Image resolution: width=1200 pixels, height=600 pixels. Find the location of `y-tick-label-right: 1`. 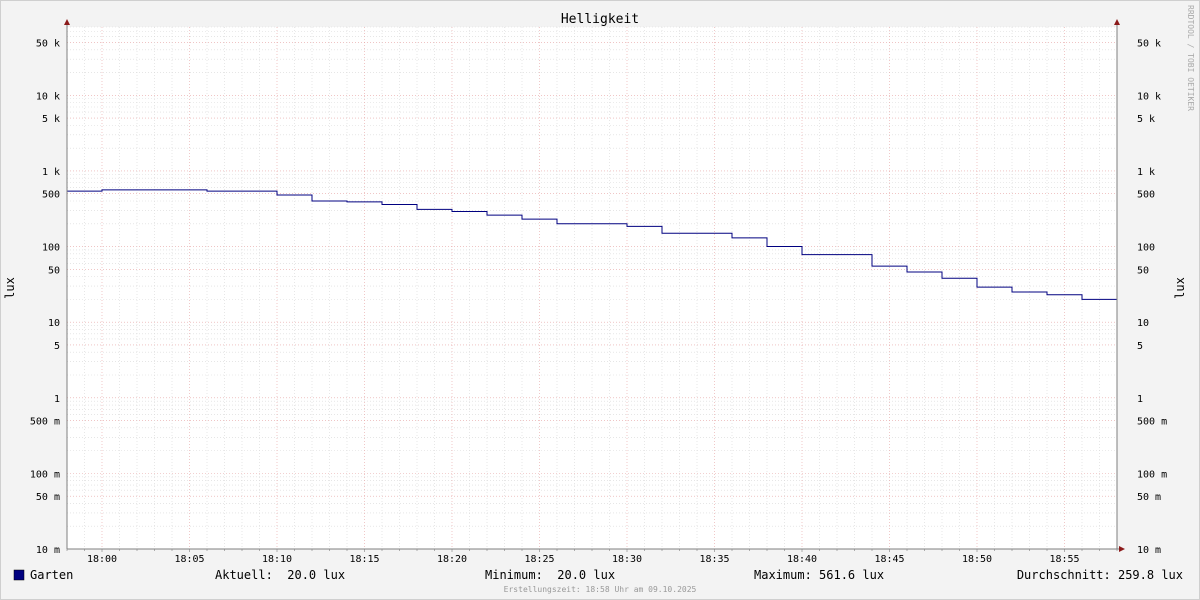

y-tick-label-right: 1 is located at coordinates (1140, 399).